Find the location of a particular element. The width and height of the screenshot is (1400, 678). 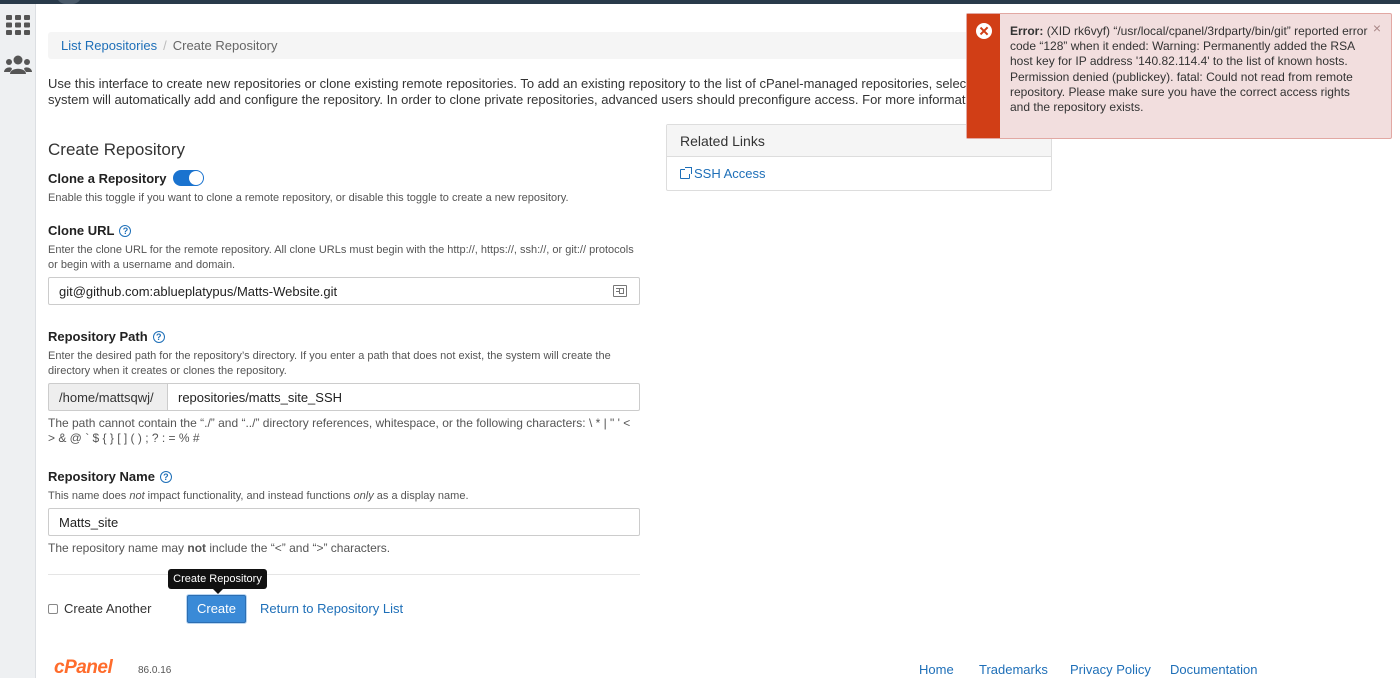

footer-link-documentation: Documentation is located at coordinates (1213, 669).